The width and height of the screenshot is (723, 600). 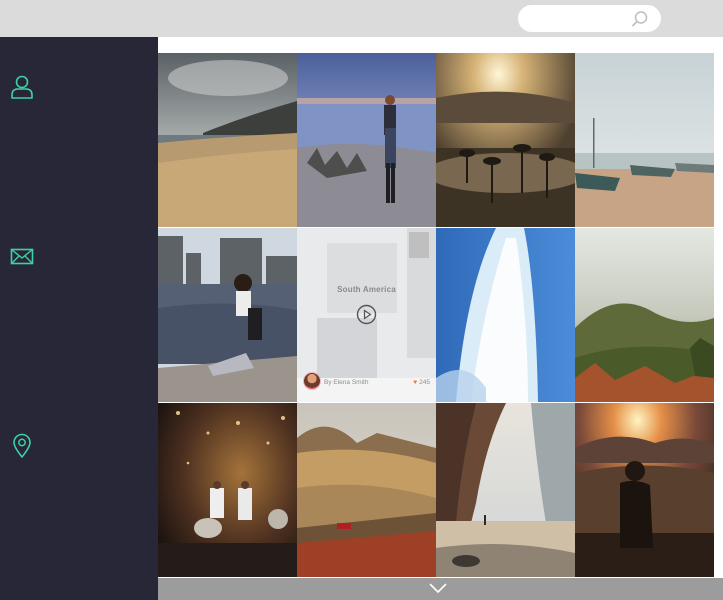 What do you see at coordinates (361, 18) in the screenshot?
I see `top-bar` at bounding box center [361, 18].